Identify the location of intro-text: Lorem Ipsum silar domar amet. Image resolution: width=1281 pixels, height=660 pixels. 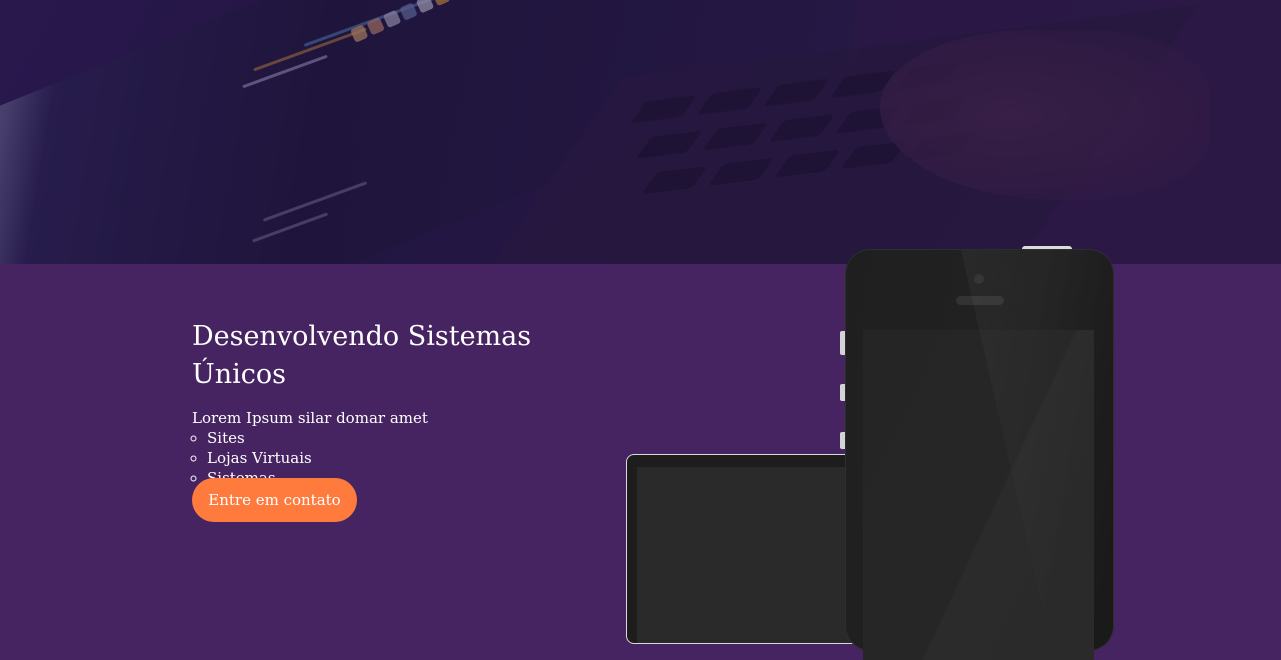
(310, 418).